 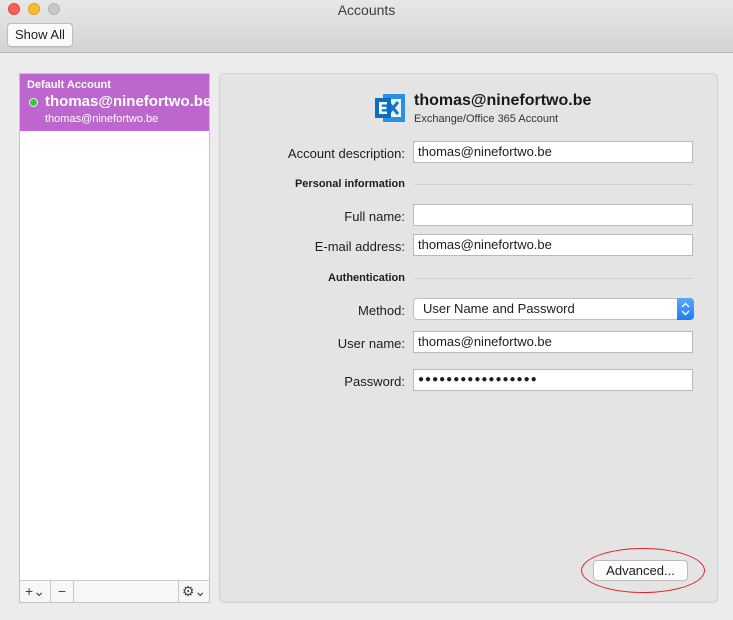 What do you see at coordinates (128, 101) in the screenshot?
I see `account-name: thomas@ninefortwo.be` at bounding box center [128, 101].